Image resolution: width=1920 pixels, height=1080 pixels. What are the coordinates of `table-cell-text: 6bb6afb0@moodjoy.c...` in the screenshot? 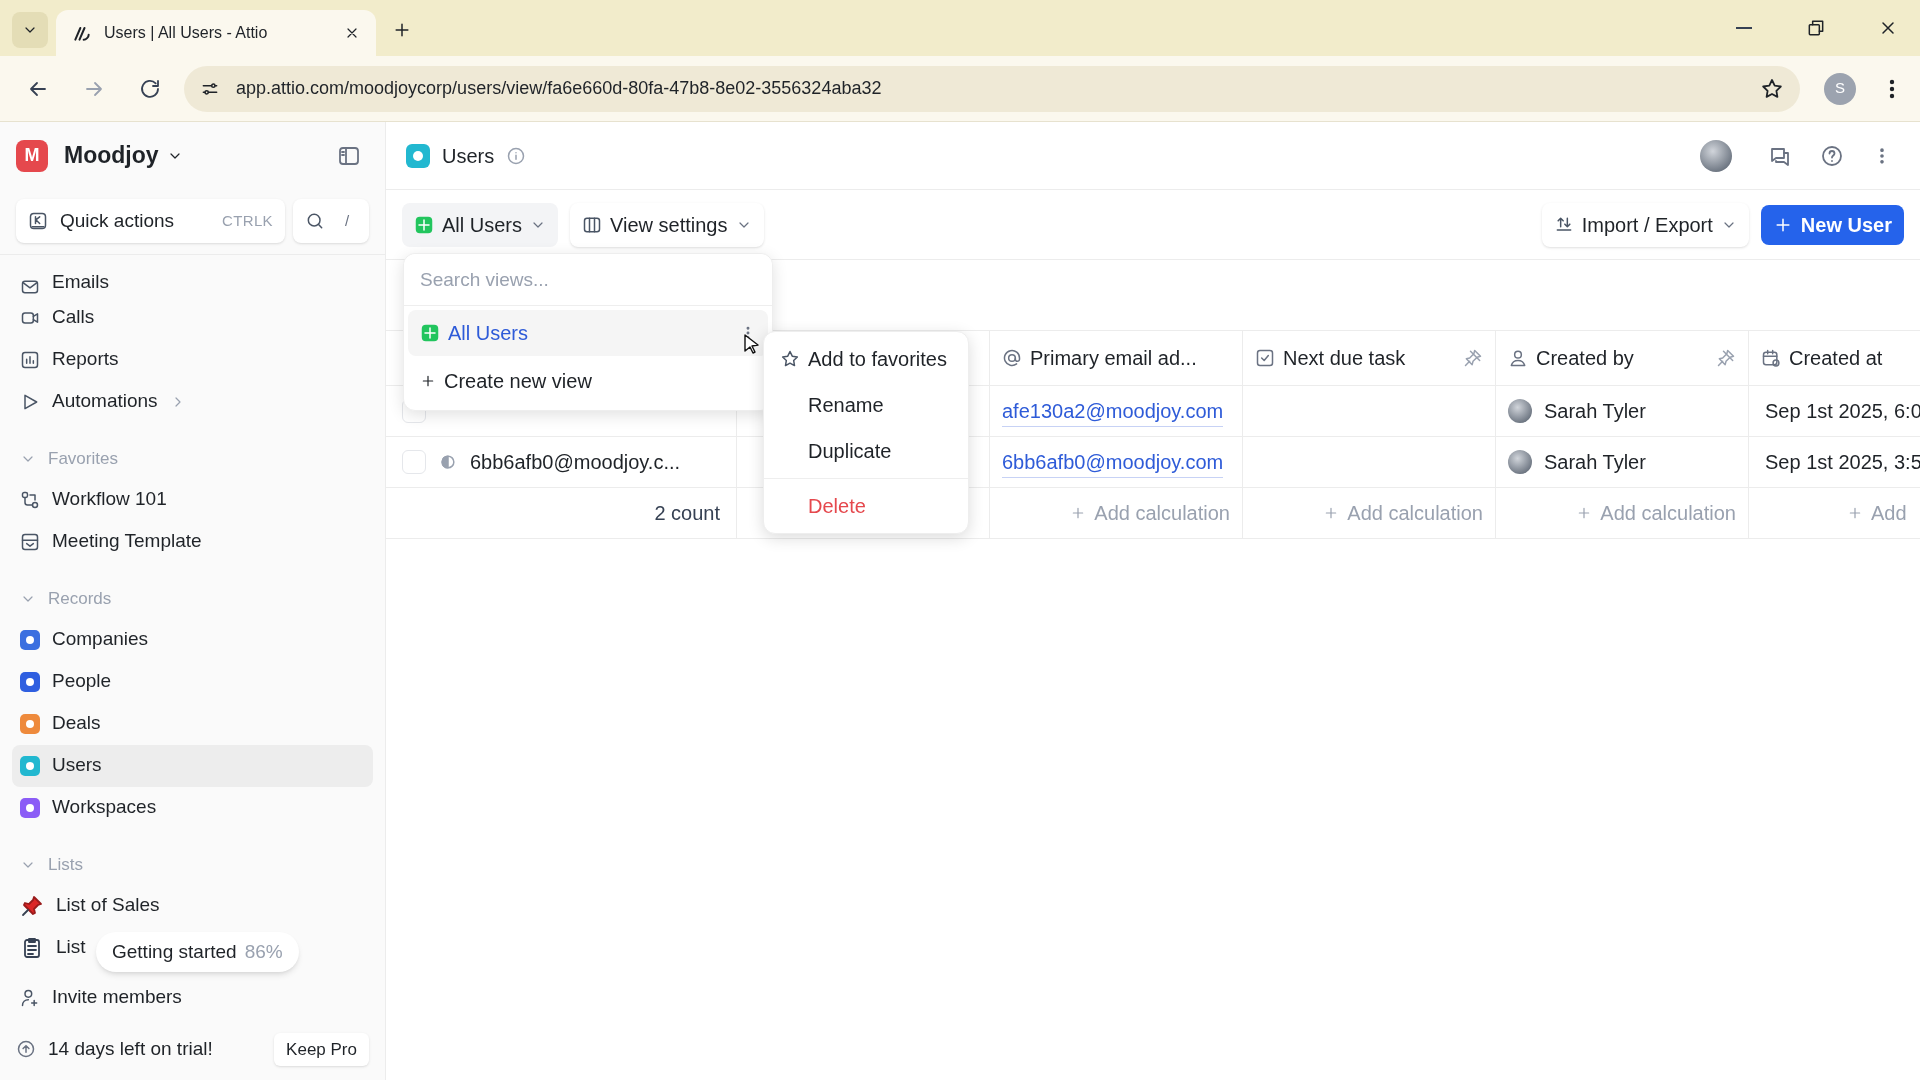 It's located at (575, 462).